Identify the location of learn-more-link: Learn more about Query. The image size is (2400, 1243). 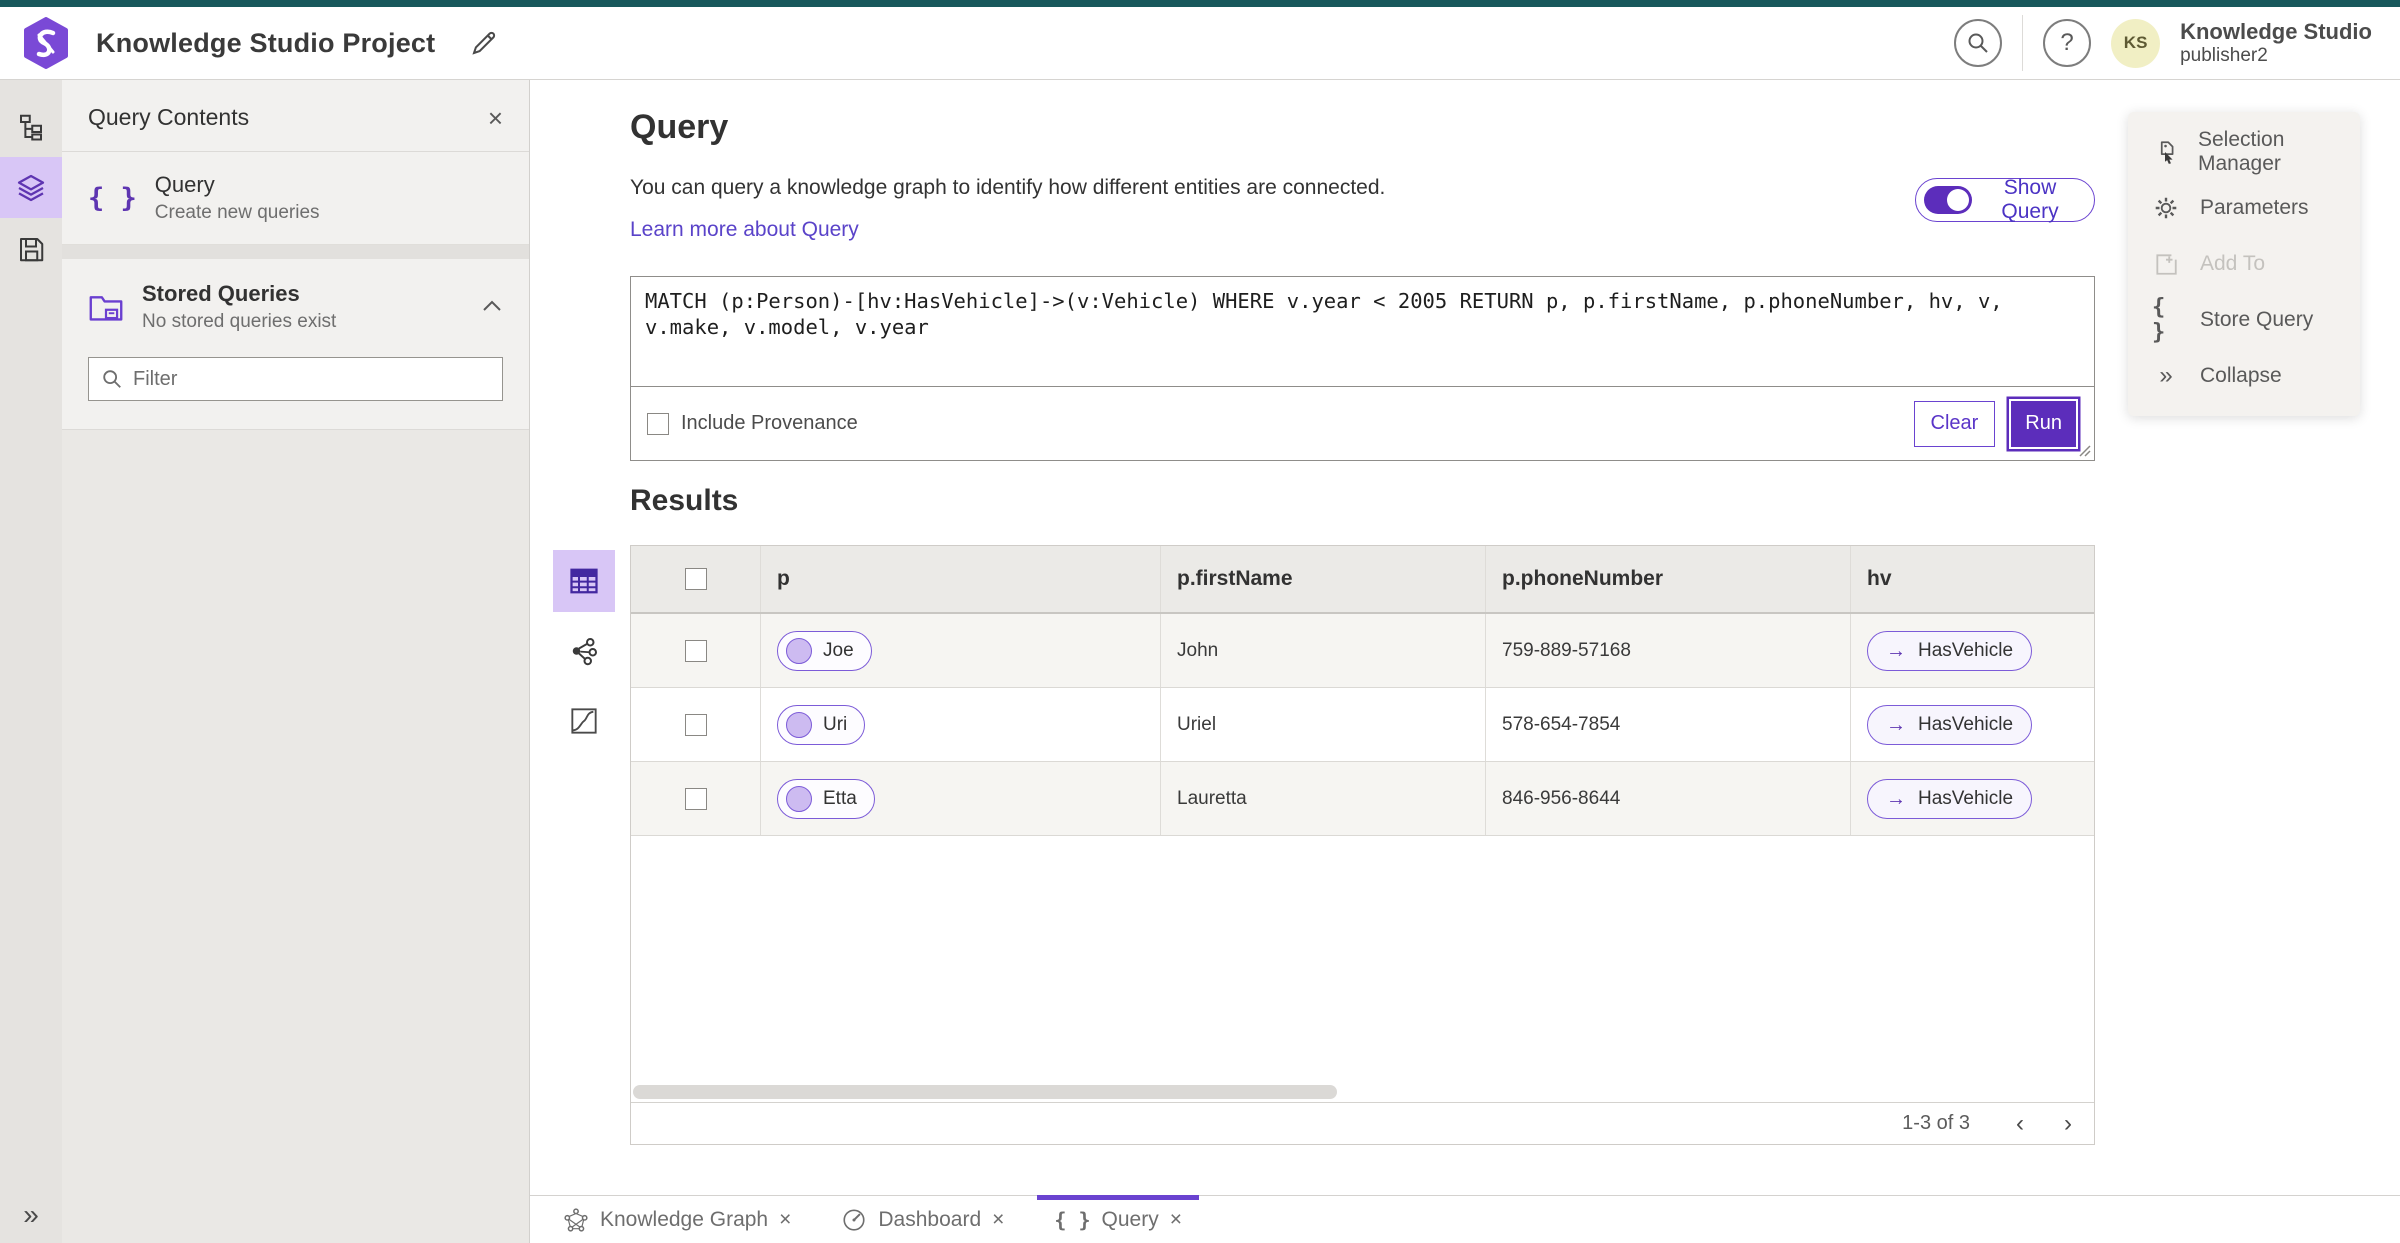
(744, 230).